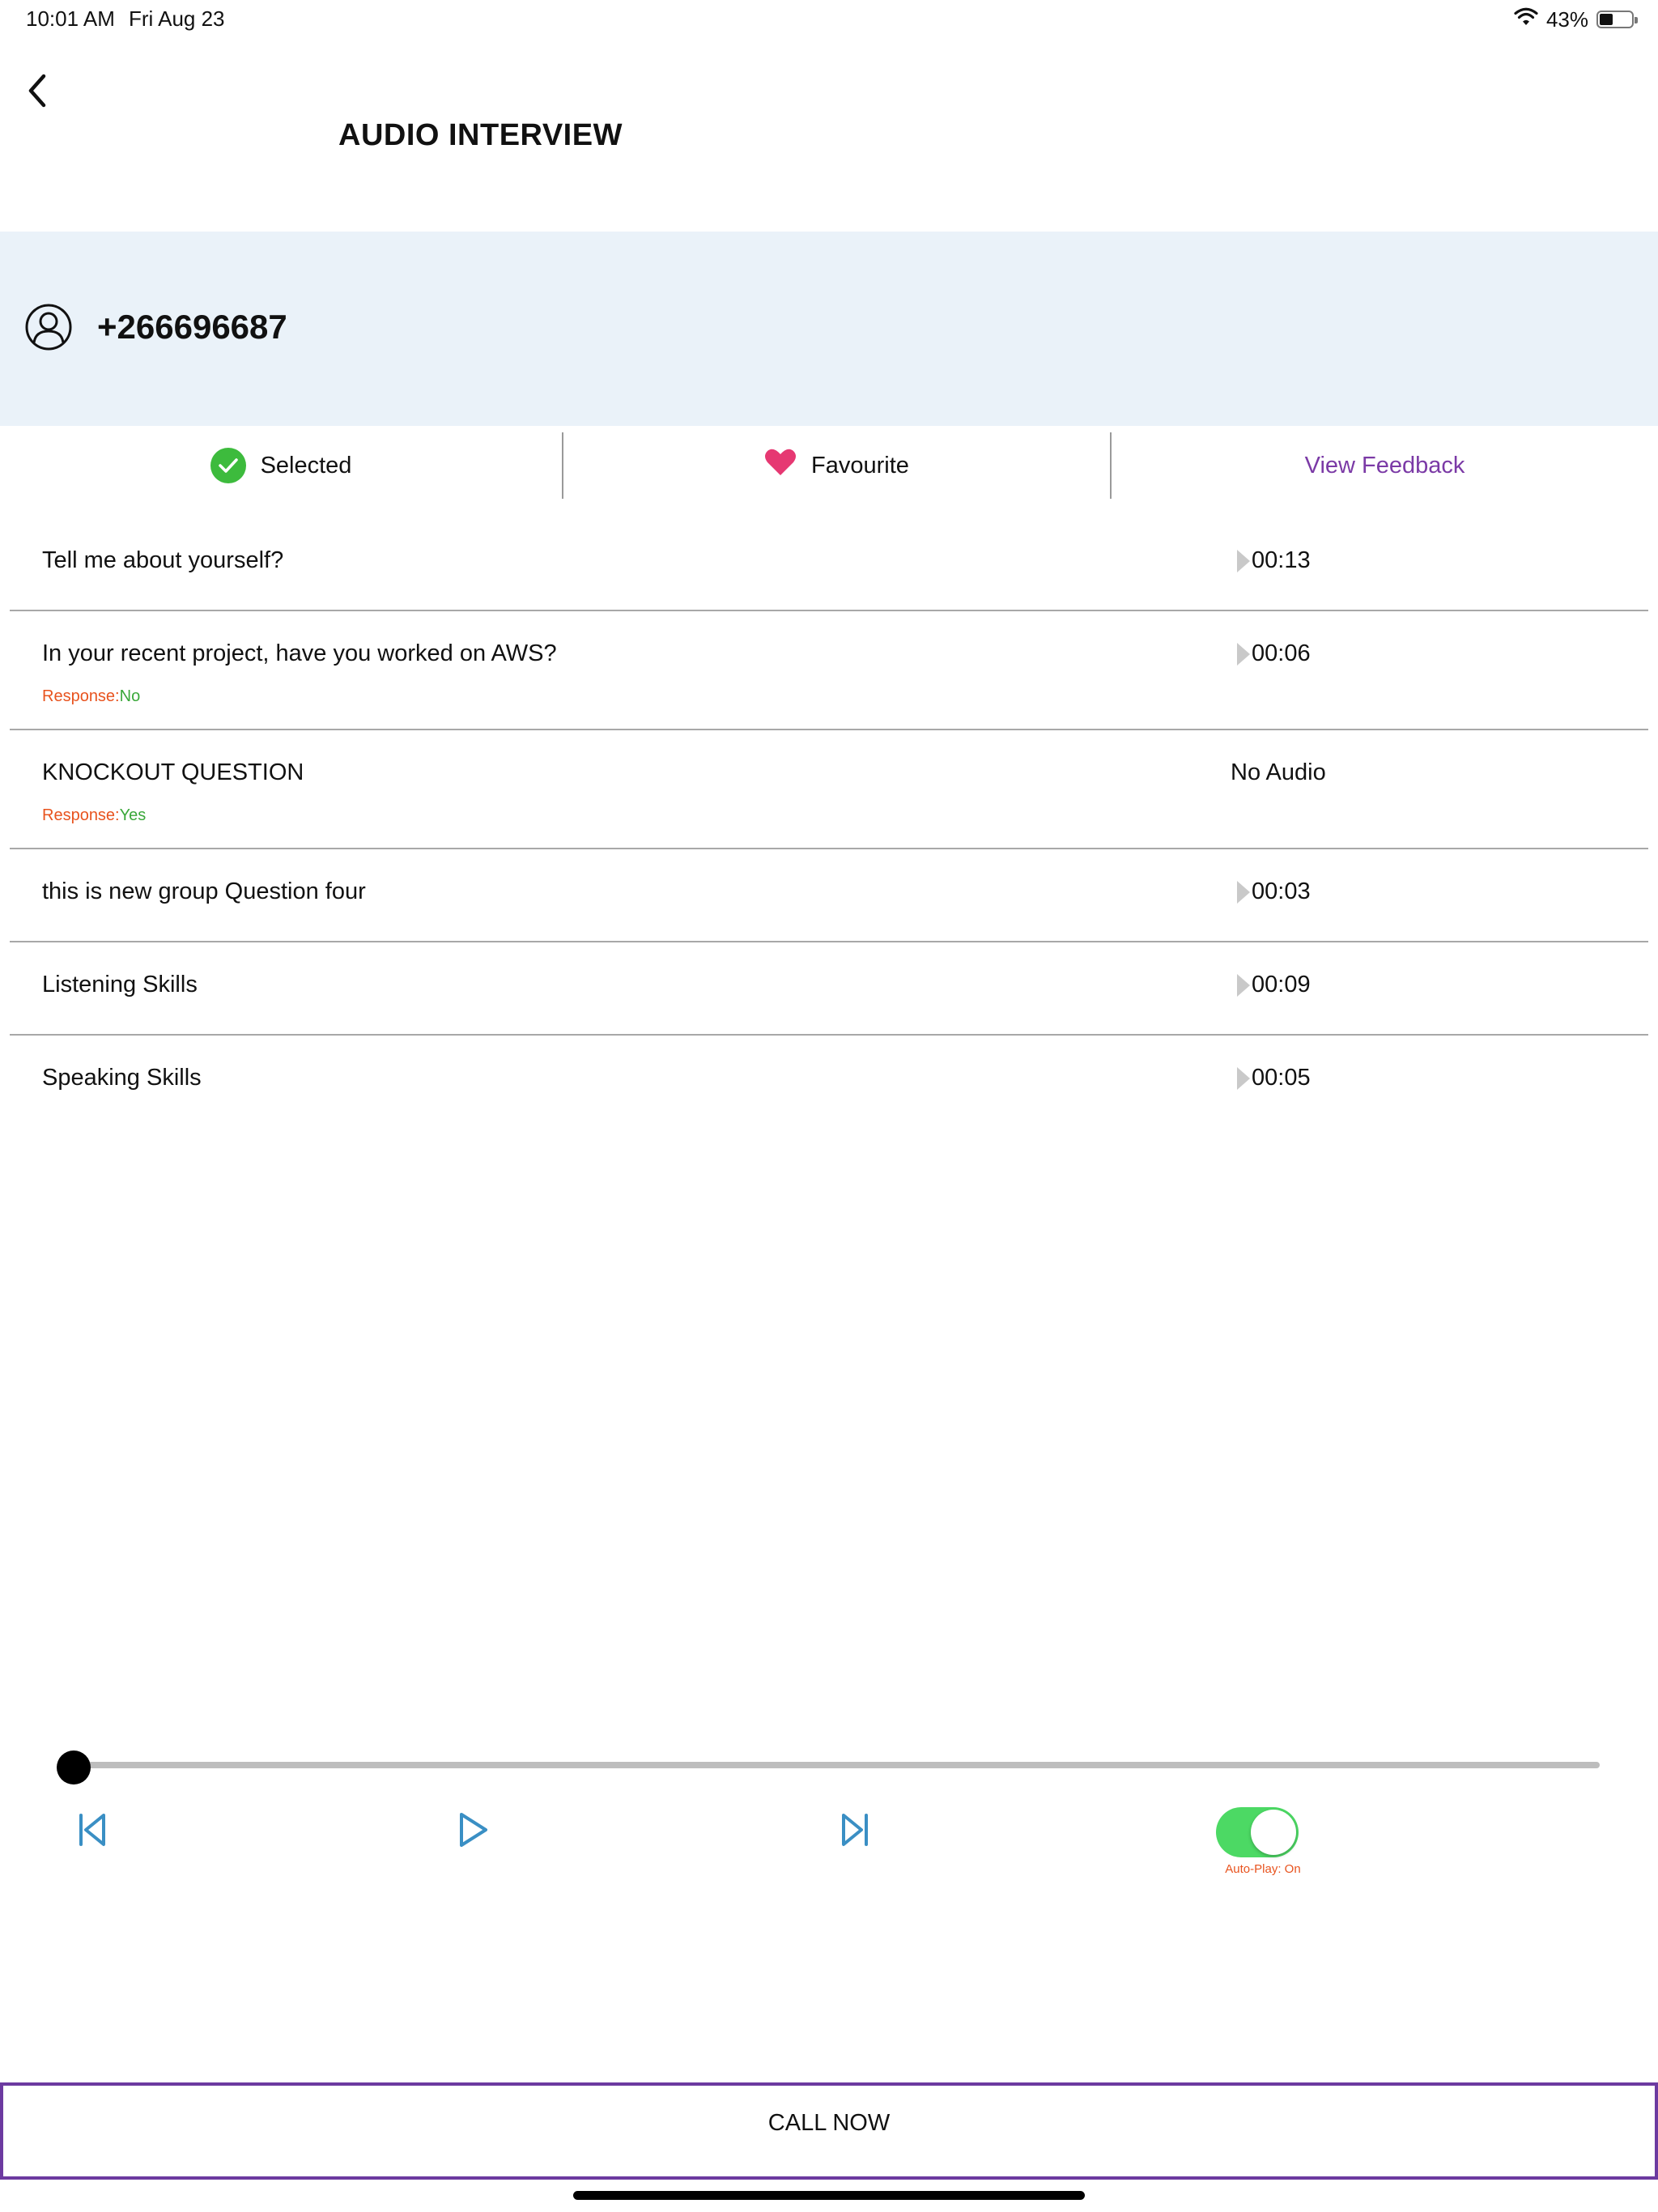 The width and height of the screenshot is (1658, 2212). Describe the element at coordinates (130, 696) in the screenshot. I see `response-value: No` at that location.